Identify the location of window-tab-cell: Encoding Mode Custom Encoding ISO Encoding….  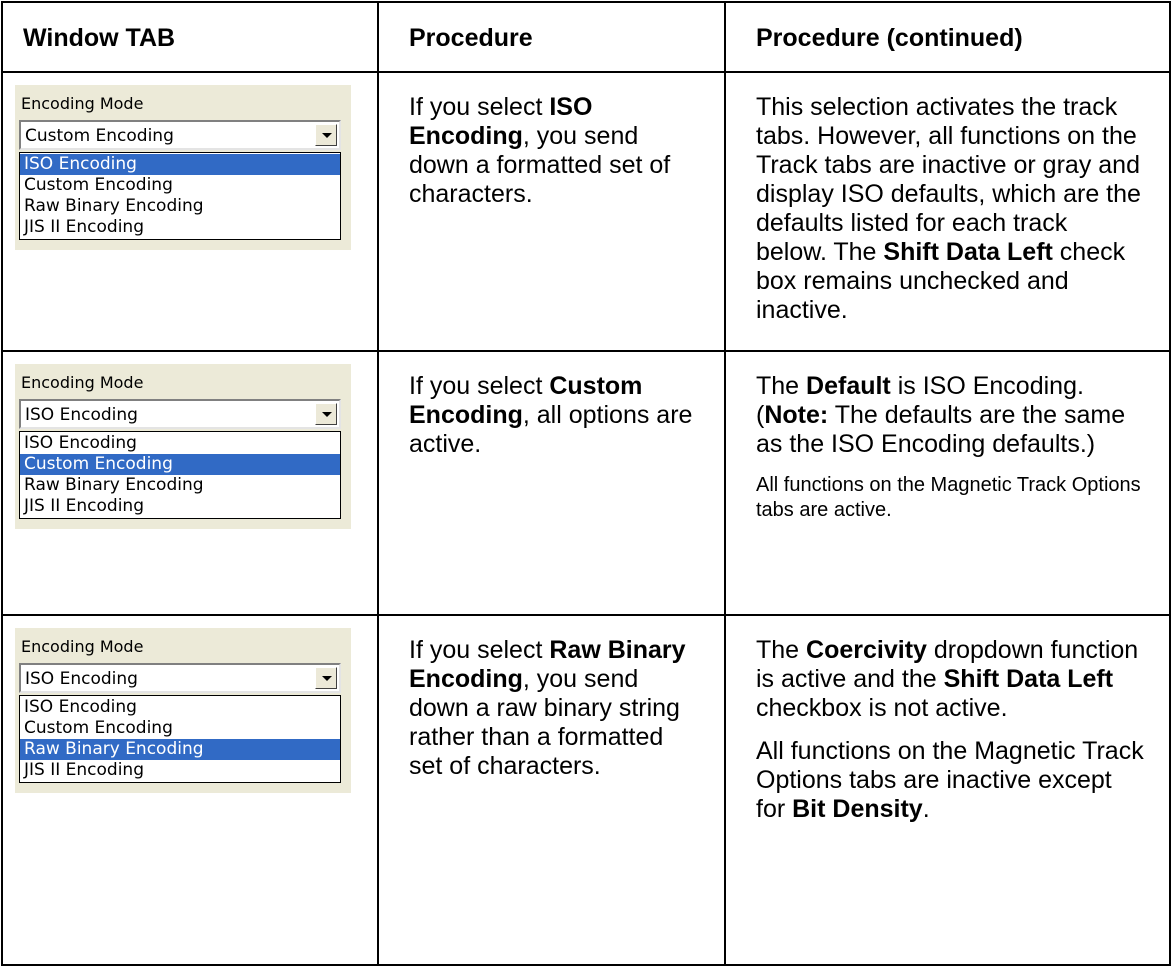
(190, 211).